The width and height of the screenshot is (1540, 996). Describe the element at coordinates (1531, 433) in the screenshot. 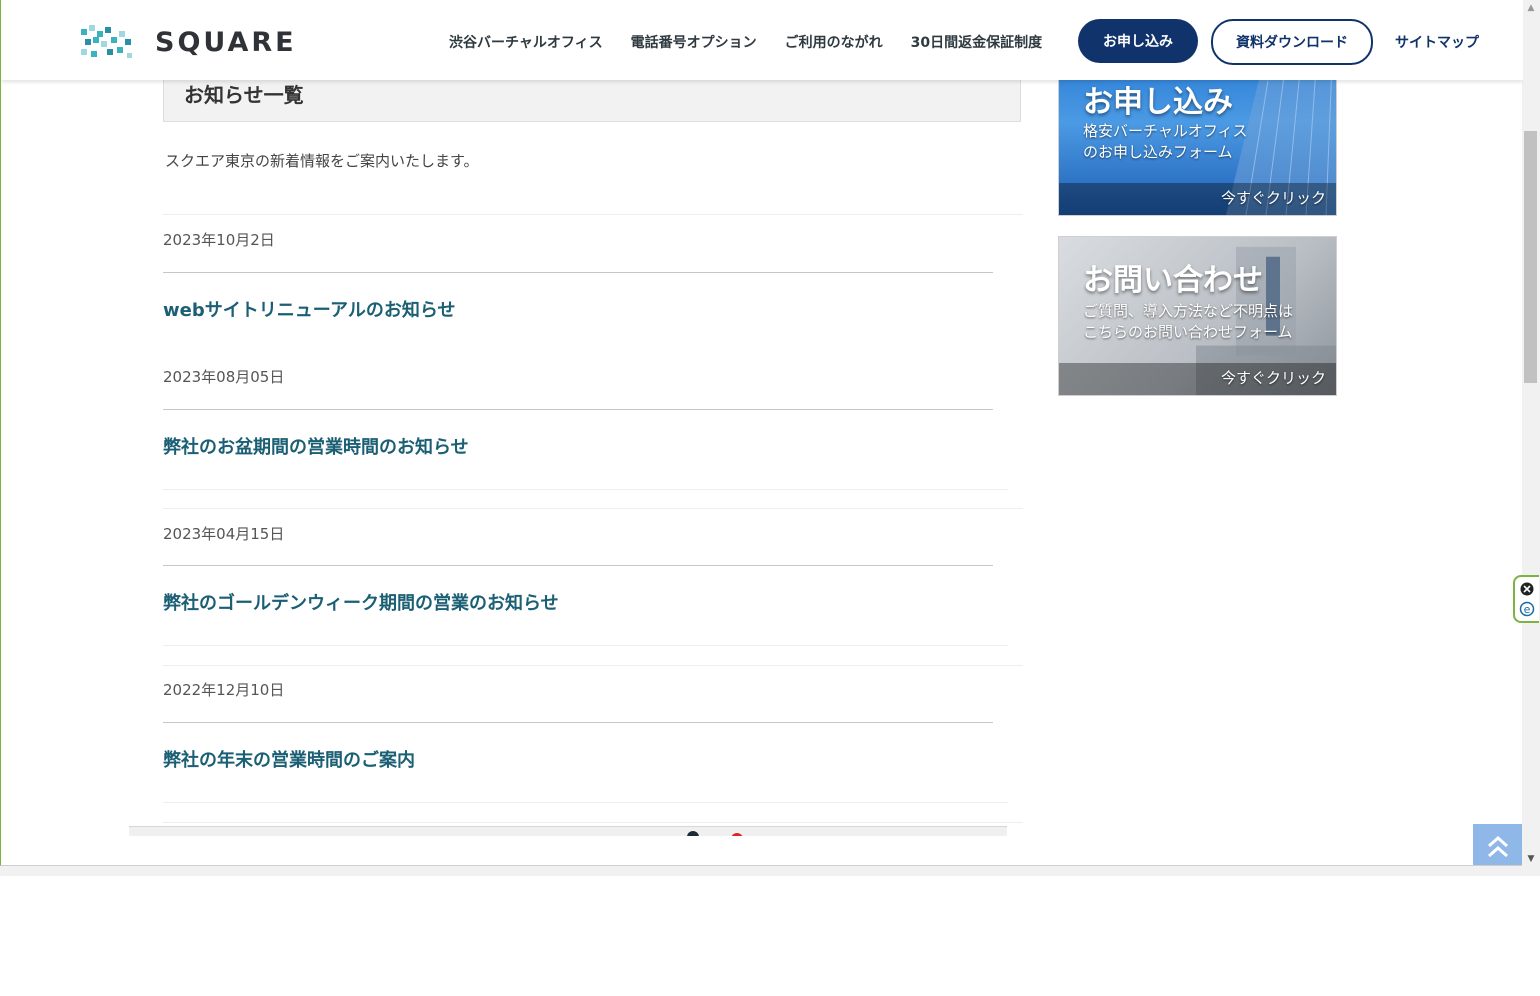

I see `scrollbar` at that location.